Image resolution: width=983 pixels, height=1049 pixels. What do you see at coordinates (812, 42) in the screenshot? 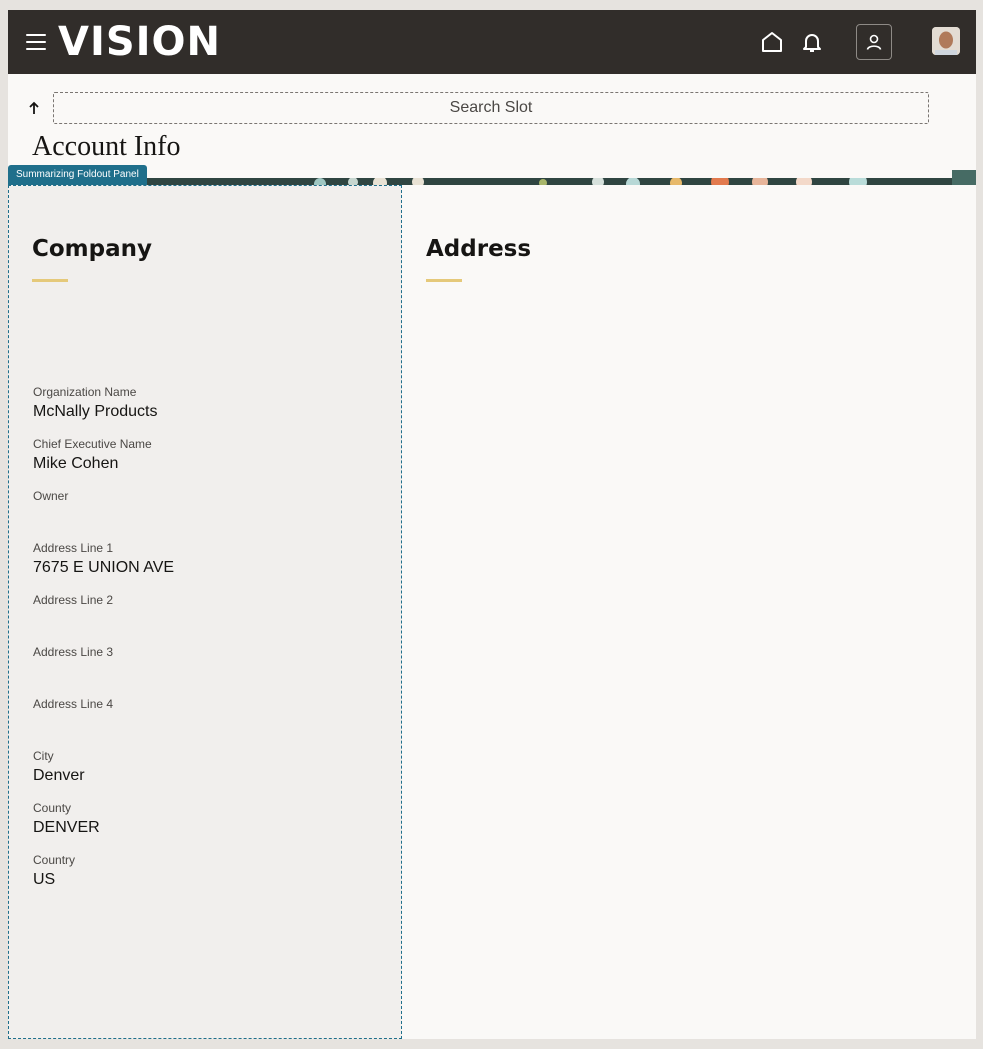
I see `bell-icon` at bounding box center [812, 42].